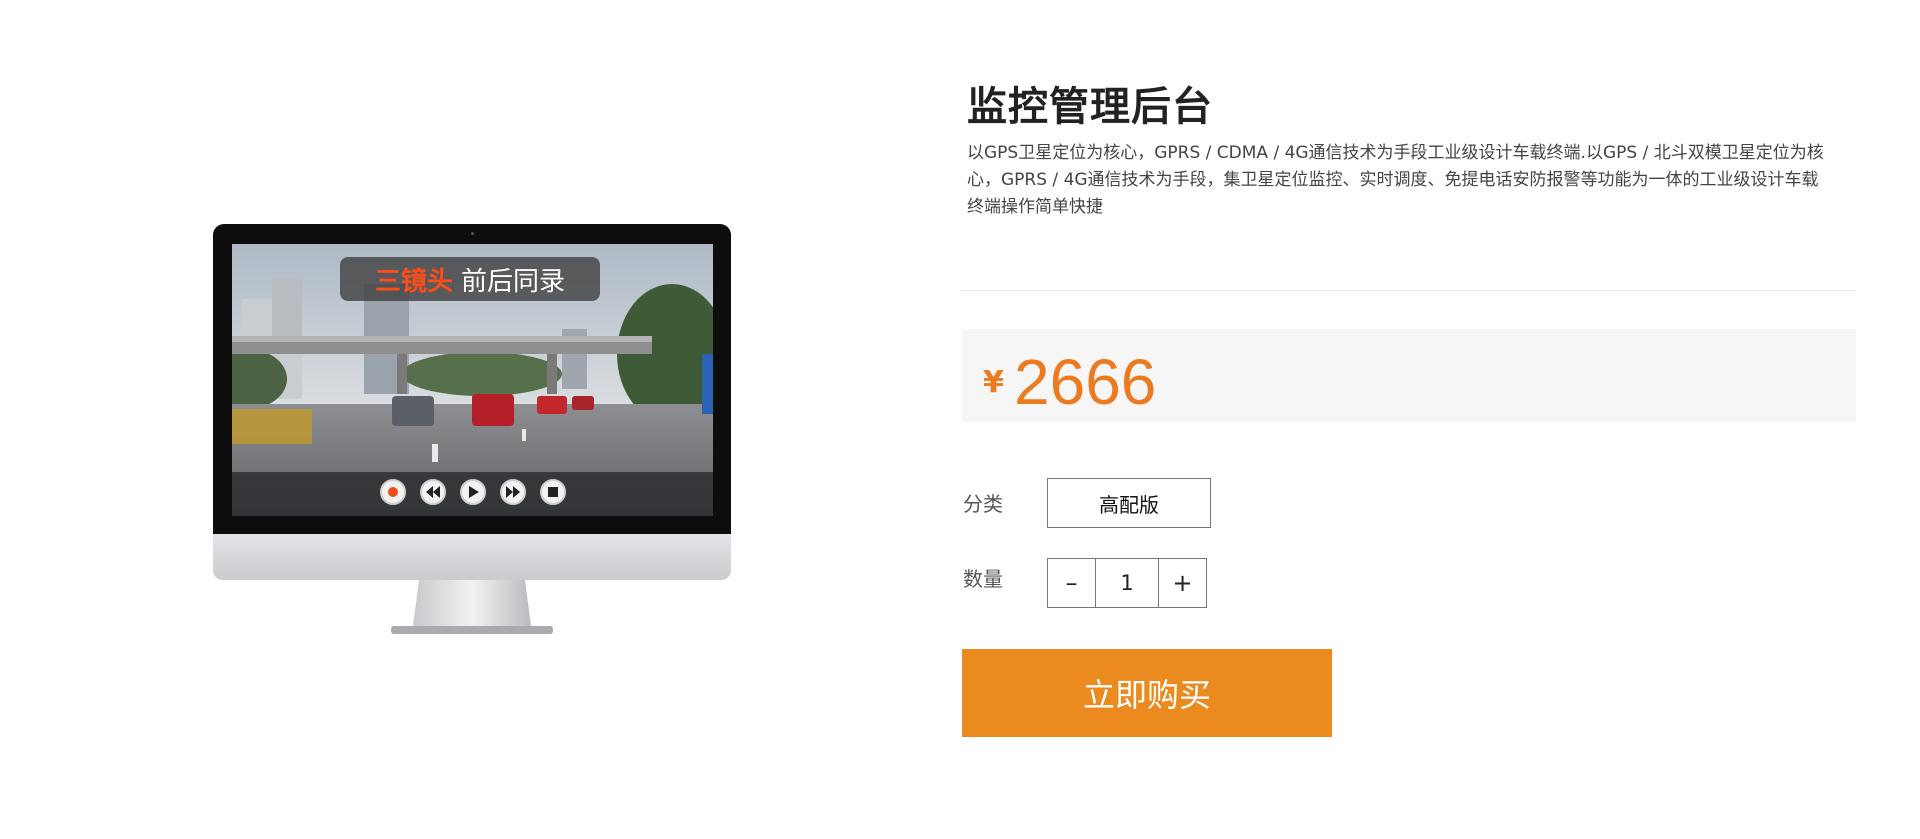 Image resolution: width=1920 pixels, height=839 pixels. I want to click on variant-option-high: 高配版, so click(1129, 503).